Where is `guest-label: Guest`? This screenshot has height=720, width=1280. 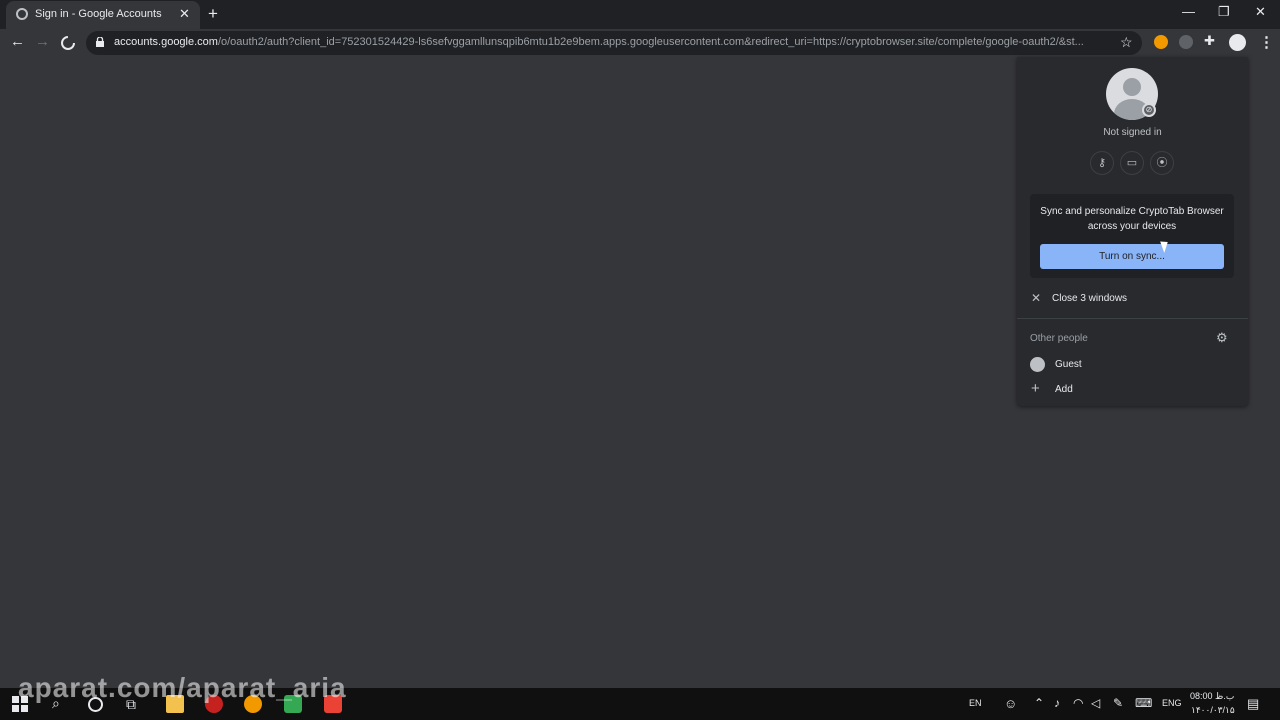 guest-label: Guest is located at coordinates (1068, 364).